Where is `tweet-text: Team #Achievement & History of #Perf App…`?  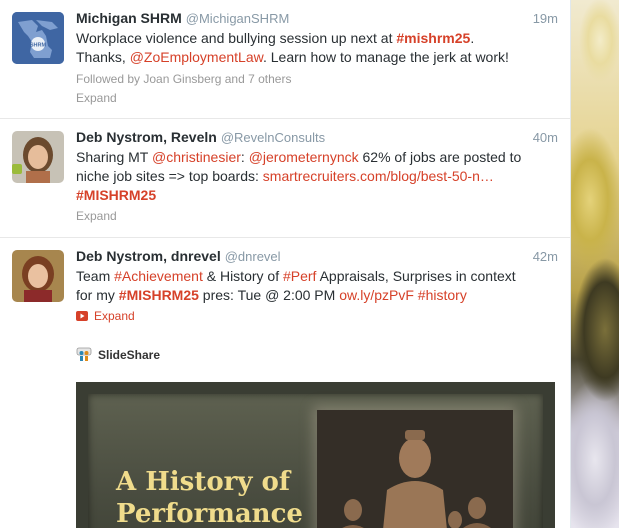
tweet-text: Team #Achievement & History of #Perf App… is located at coordinates (317, 286).